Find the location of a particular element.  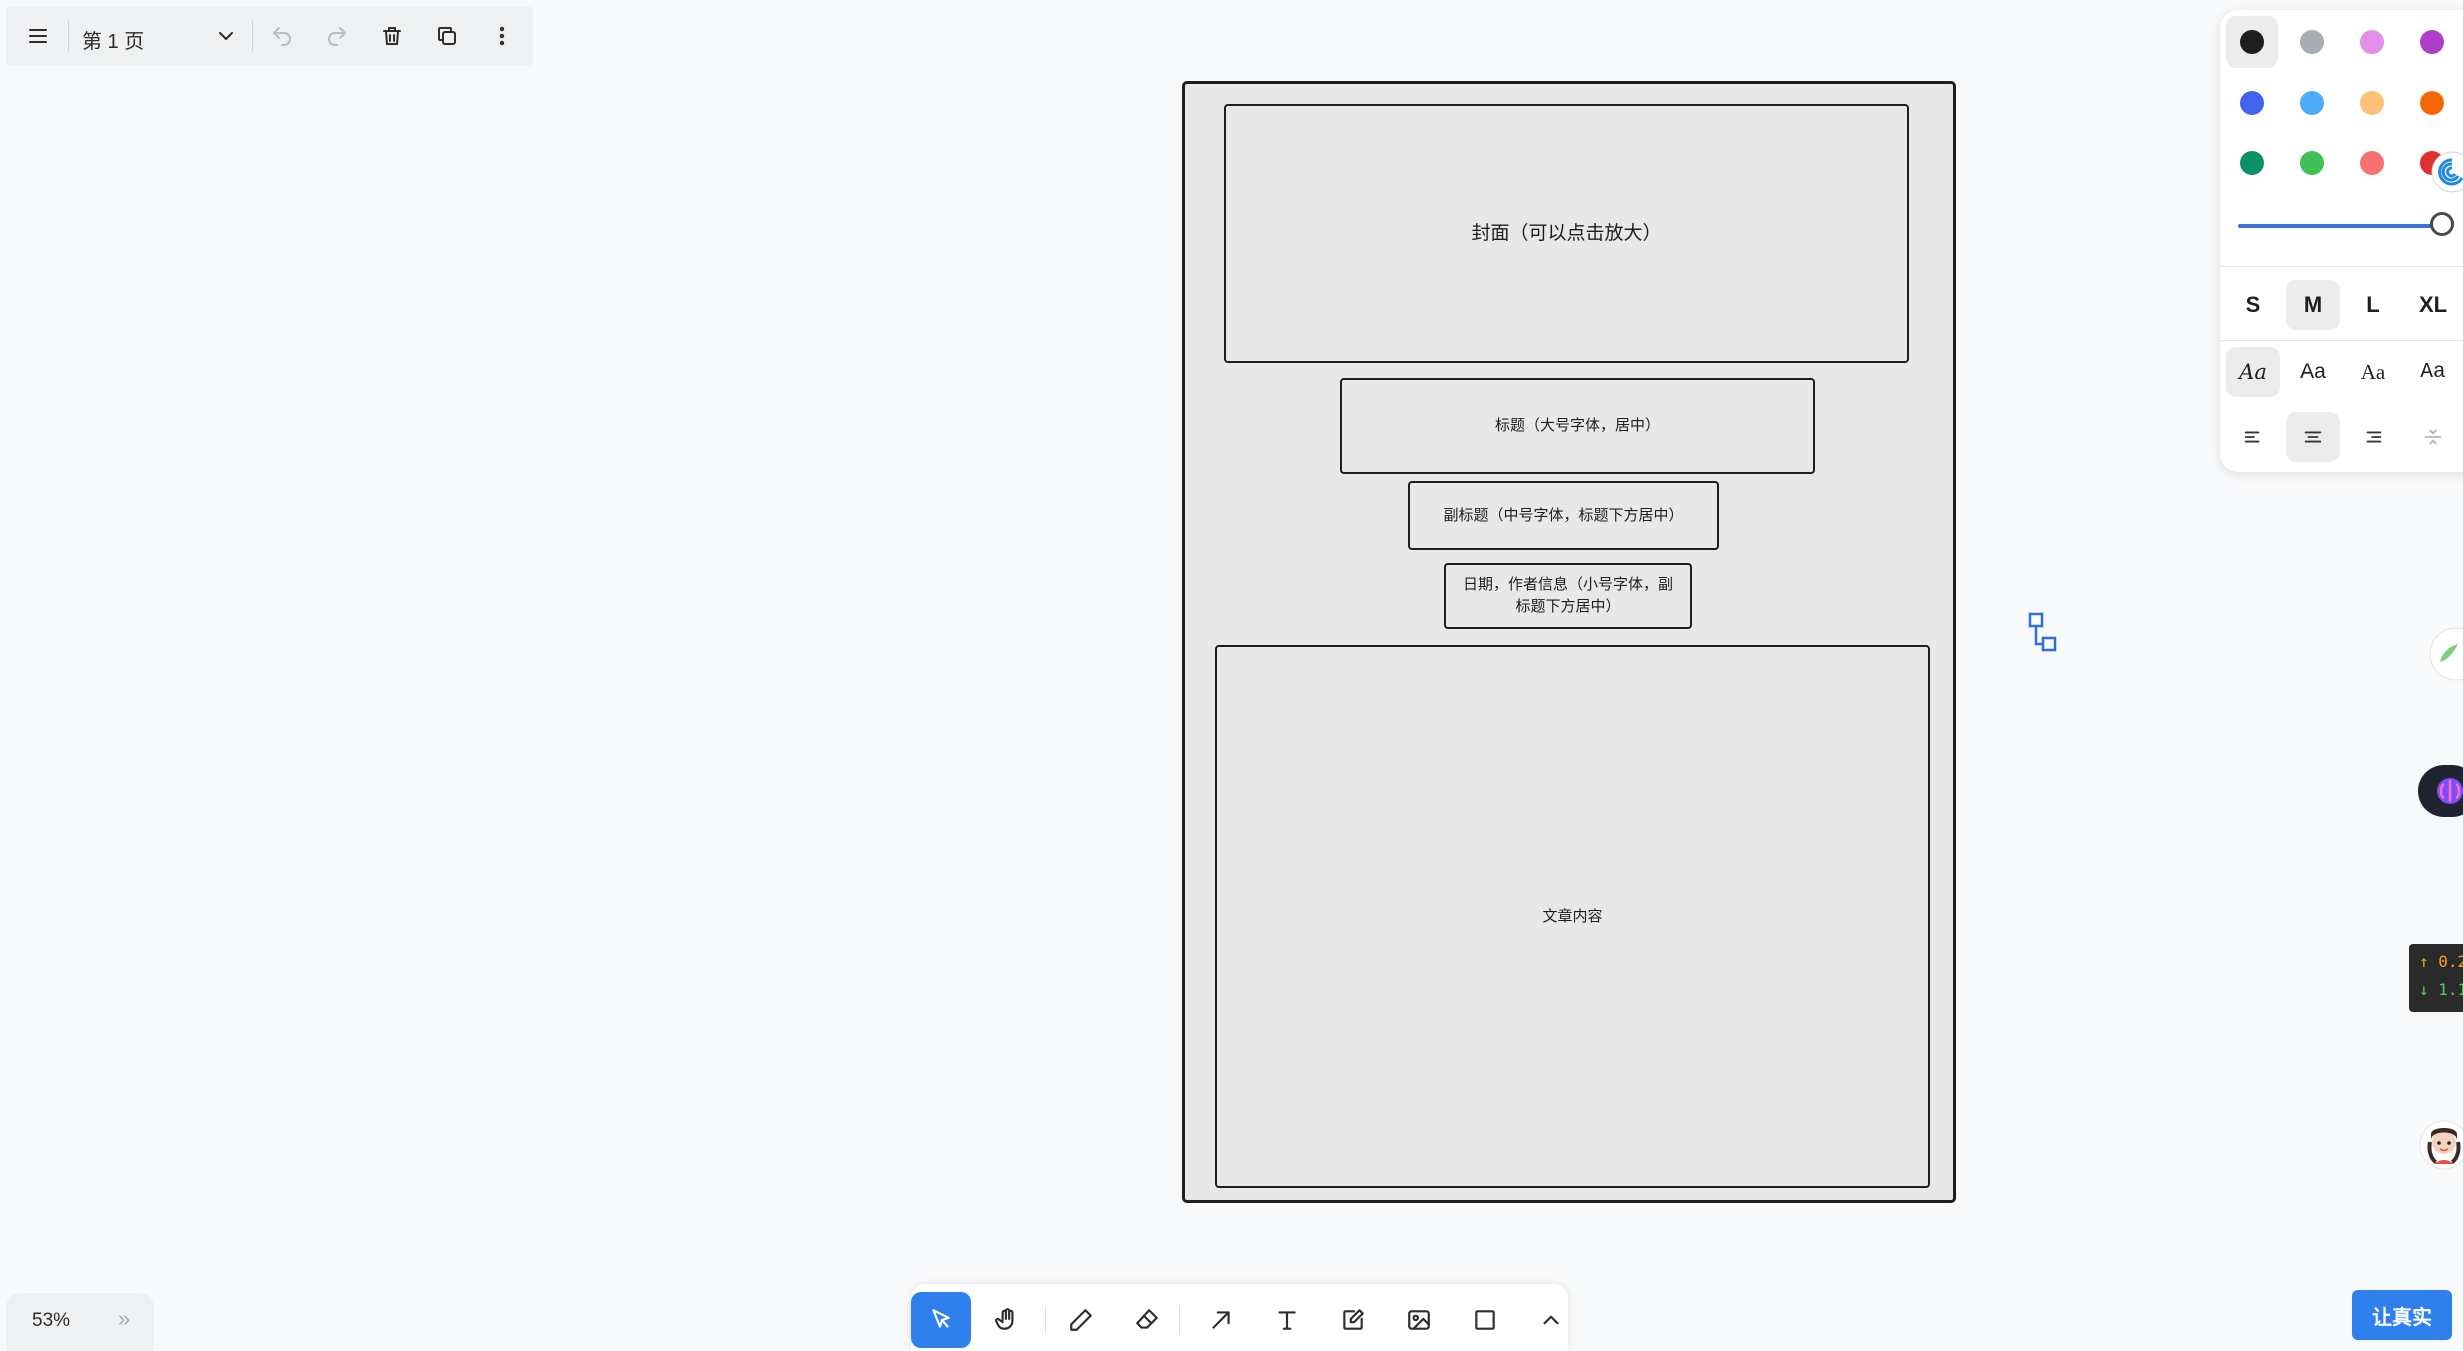

color-swatch-yellow is located at coordinates (2372, 103).